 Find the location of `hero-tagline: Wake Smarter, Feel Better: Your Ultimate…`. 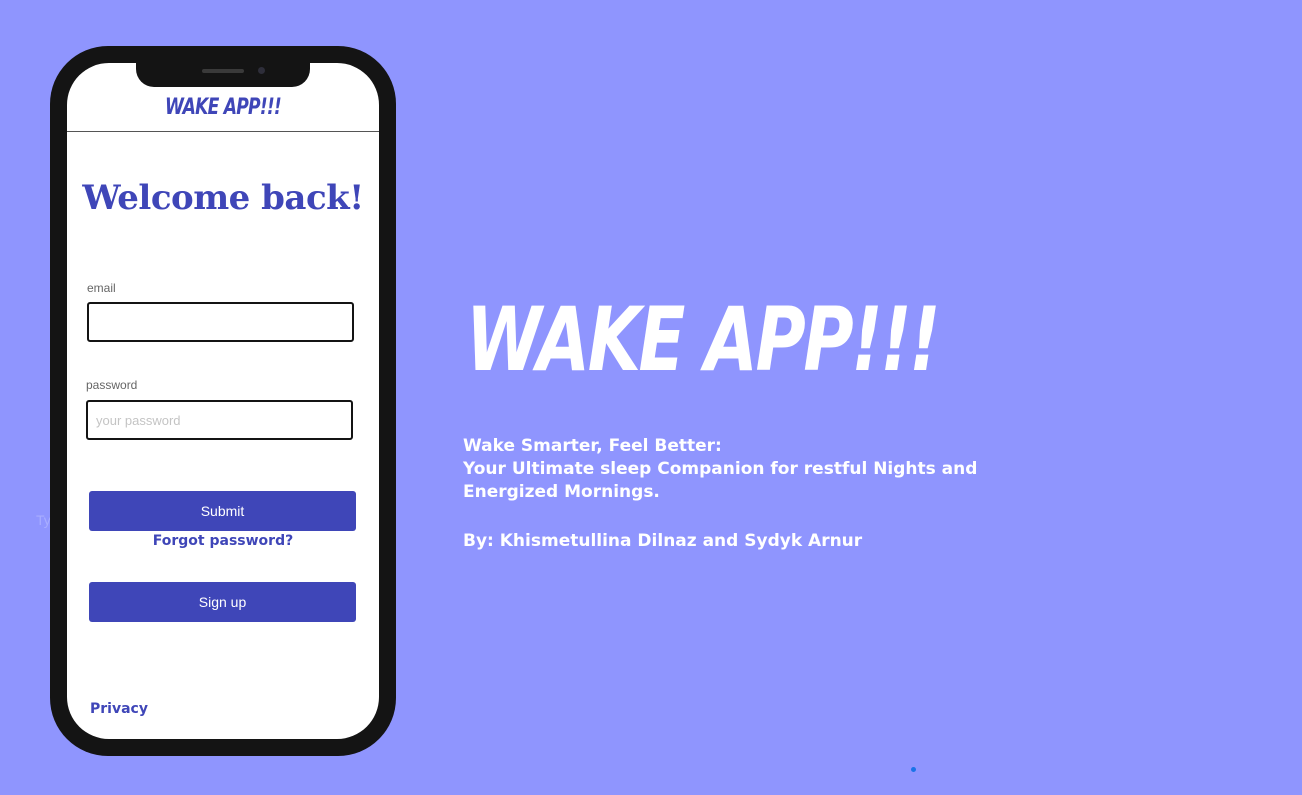

hero-tagline: Wake Smarter, Feel Better: Your Ultimate… is located at coordinates (743, 469).